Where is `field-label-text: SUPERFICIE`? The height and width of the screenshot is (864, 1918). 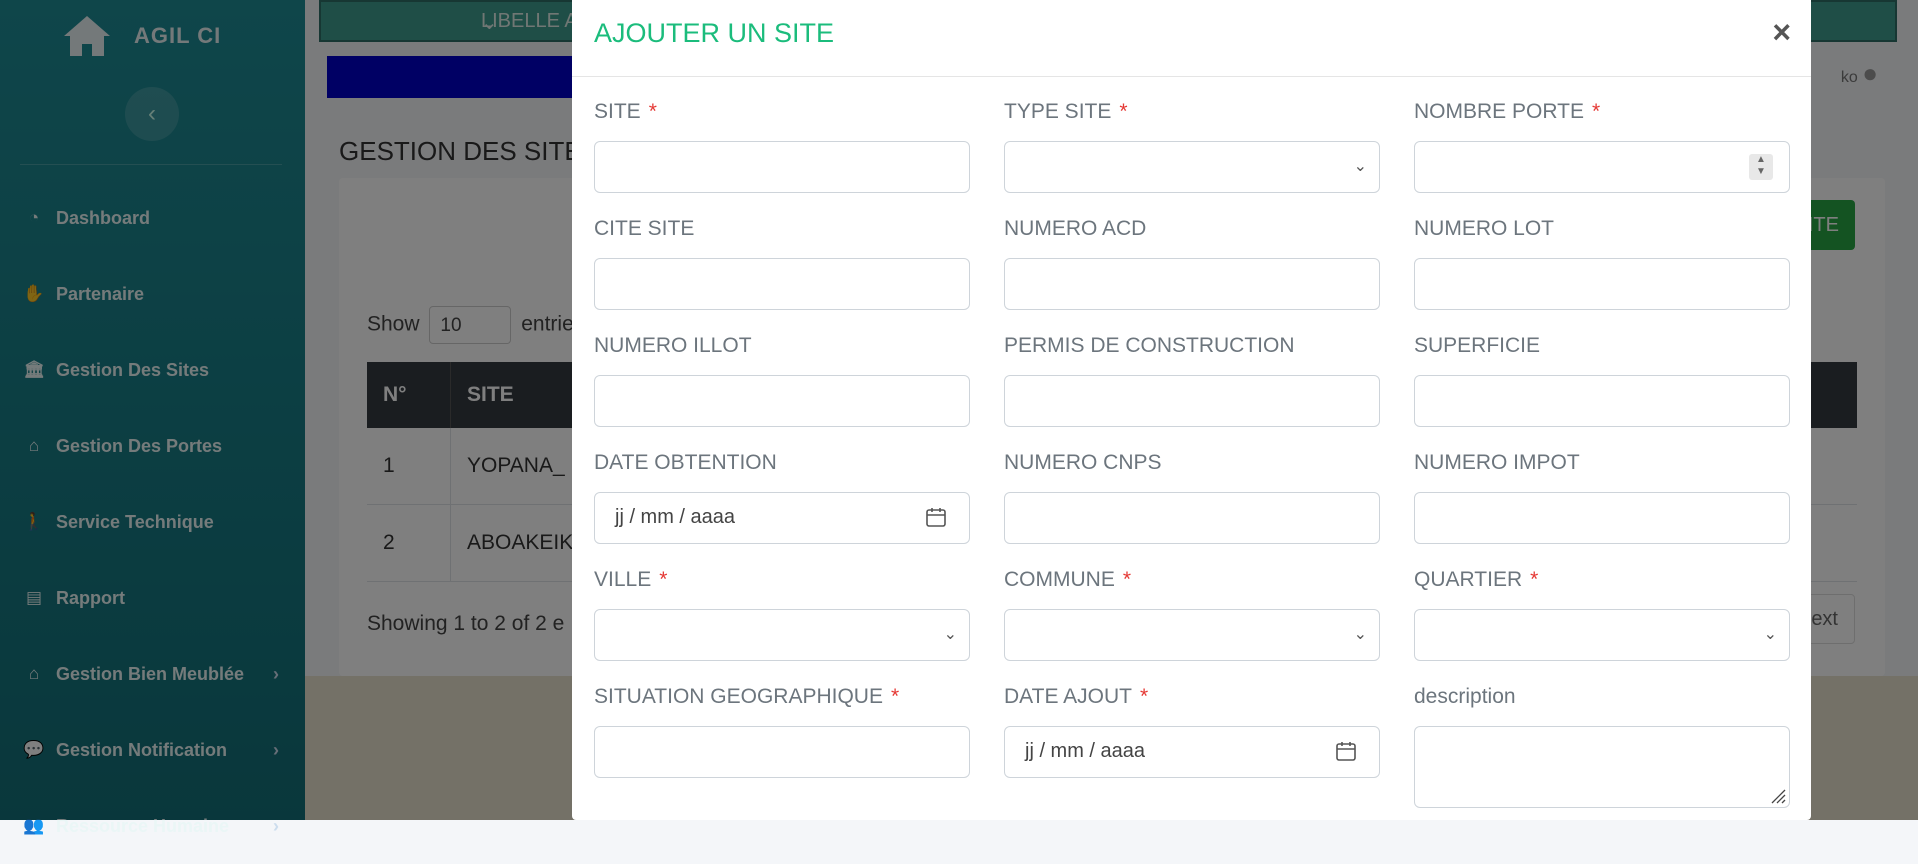
field-label-text: SUPERFICIE is located at coordinates (1477, 345).